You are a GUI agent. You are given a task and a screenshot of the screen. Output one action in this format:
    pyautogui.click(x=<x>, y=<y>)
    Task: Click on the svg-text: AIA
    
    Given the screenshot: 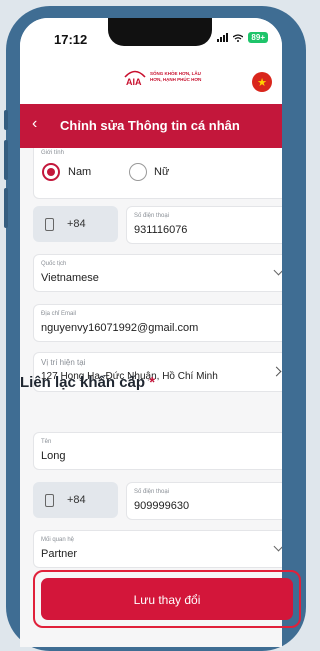 What is the action you would take?
    pyautogui.click(x=134, y=81)
    